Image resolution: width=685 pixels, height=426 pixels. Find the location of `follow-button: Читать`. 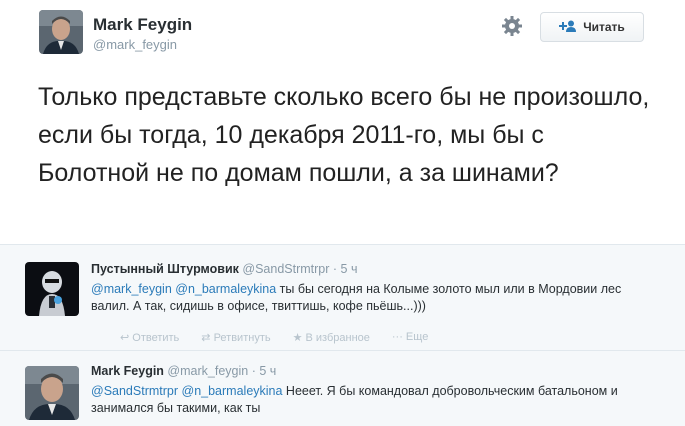

follow-button: Читать is located at coordinates (592, 27).